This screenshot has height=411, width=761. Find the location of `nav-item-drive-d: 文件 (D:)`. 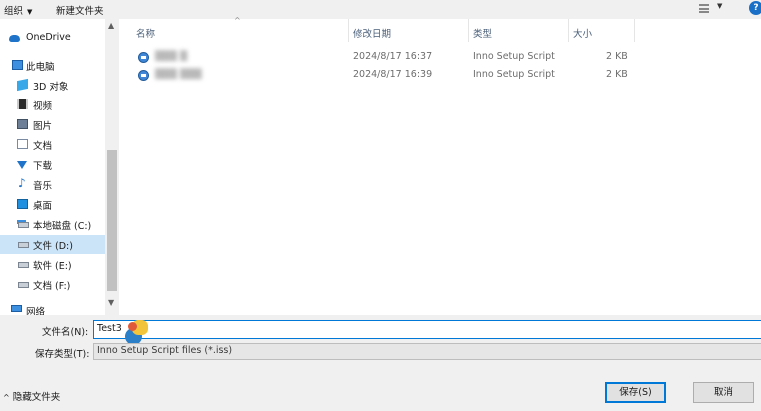

nav-item-drive-d: 文件 (D:) is located at coordinates (52, 244).